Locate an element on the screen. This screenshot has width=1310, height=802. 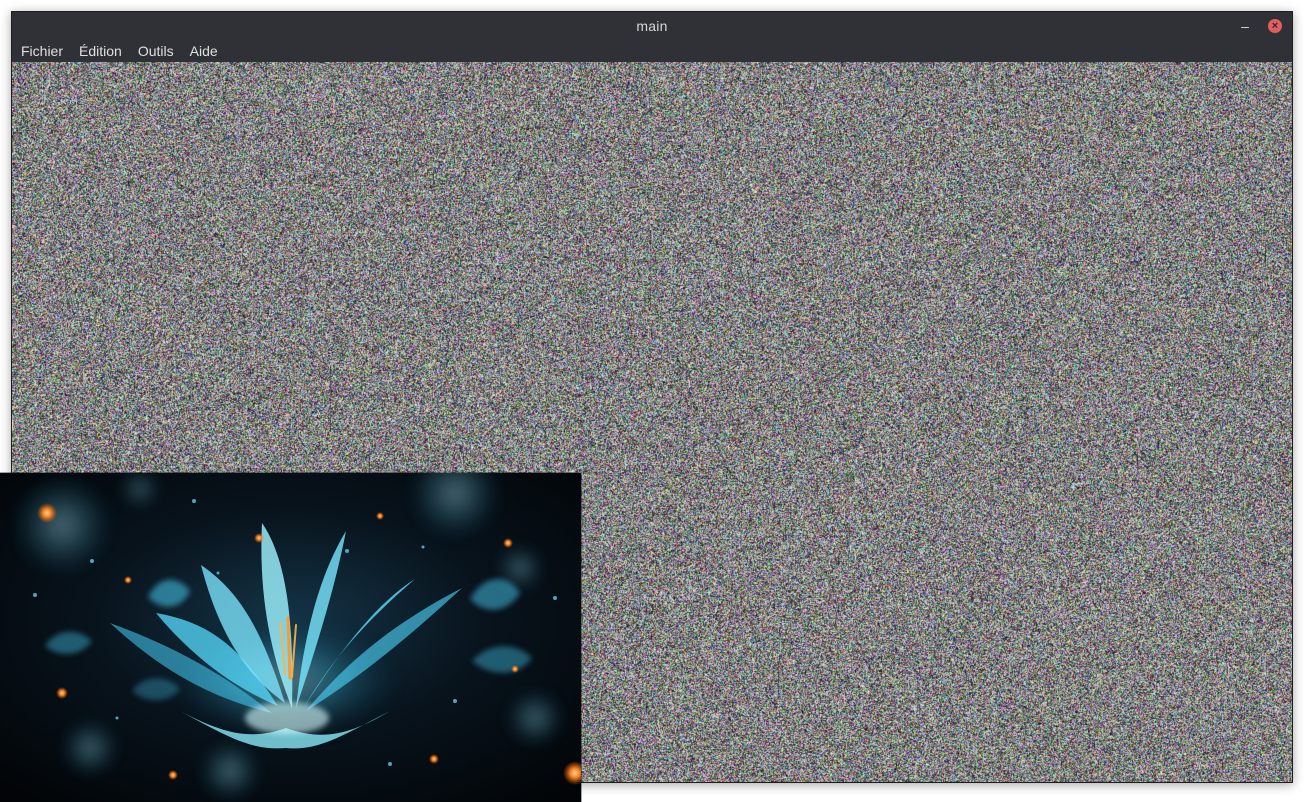
close-button: × is located at coordinates (1275, 26).